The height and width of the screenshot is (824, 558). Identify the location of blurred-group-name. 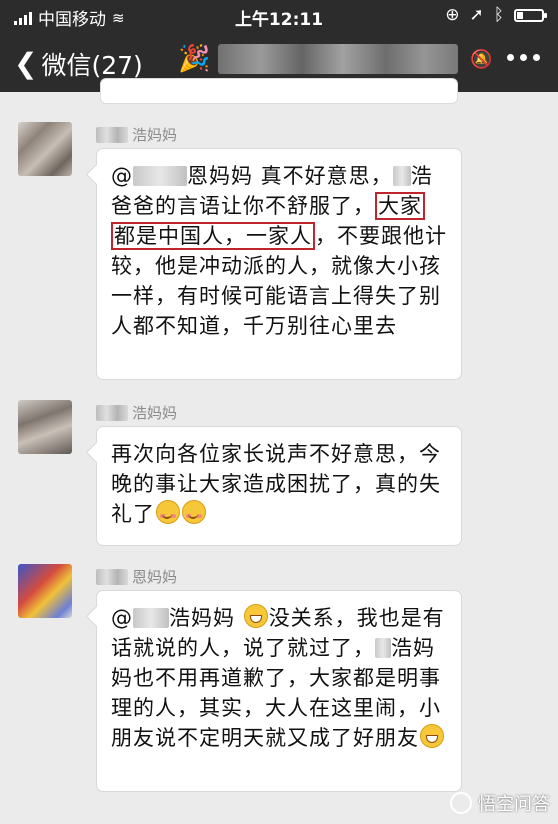
(338, 59).